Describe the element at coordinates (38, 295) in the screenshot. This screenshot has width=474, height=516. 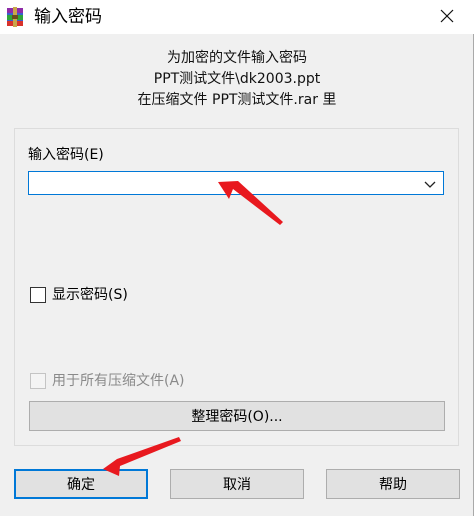
I see `show-password-box` at that location.